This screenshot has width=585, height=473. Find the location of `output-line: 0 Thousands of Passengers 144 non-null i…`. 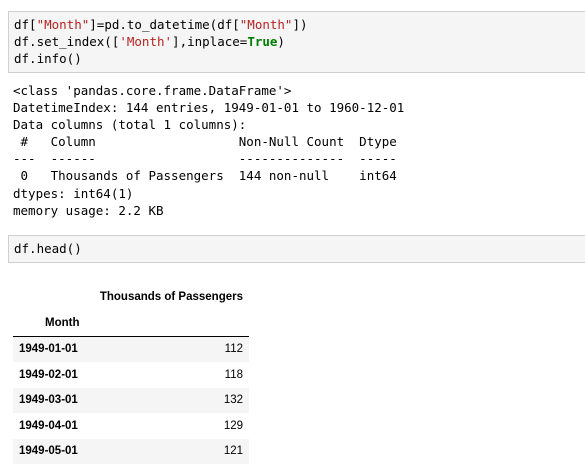

output-line: 0 Thousands of Passengers 144 non-null i… is located at coordinates (205, 176).